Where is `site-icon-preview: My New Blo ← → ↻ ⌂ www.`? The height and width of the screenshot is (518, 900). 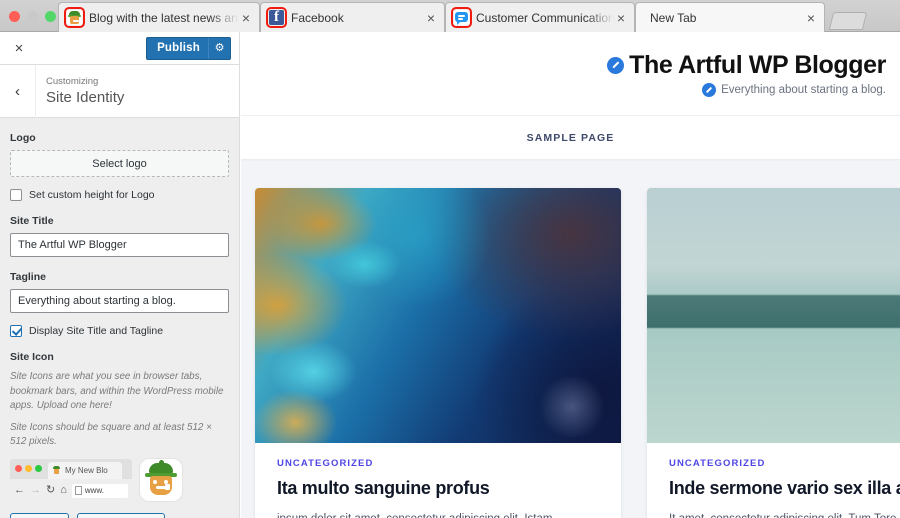 site-icon-preview: My New Blo ← → ↻ ⌂ www. is located at coordinates (119, 480).